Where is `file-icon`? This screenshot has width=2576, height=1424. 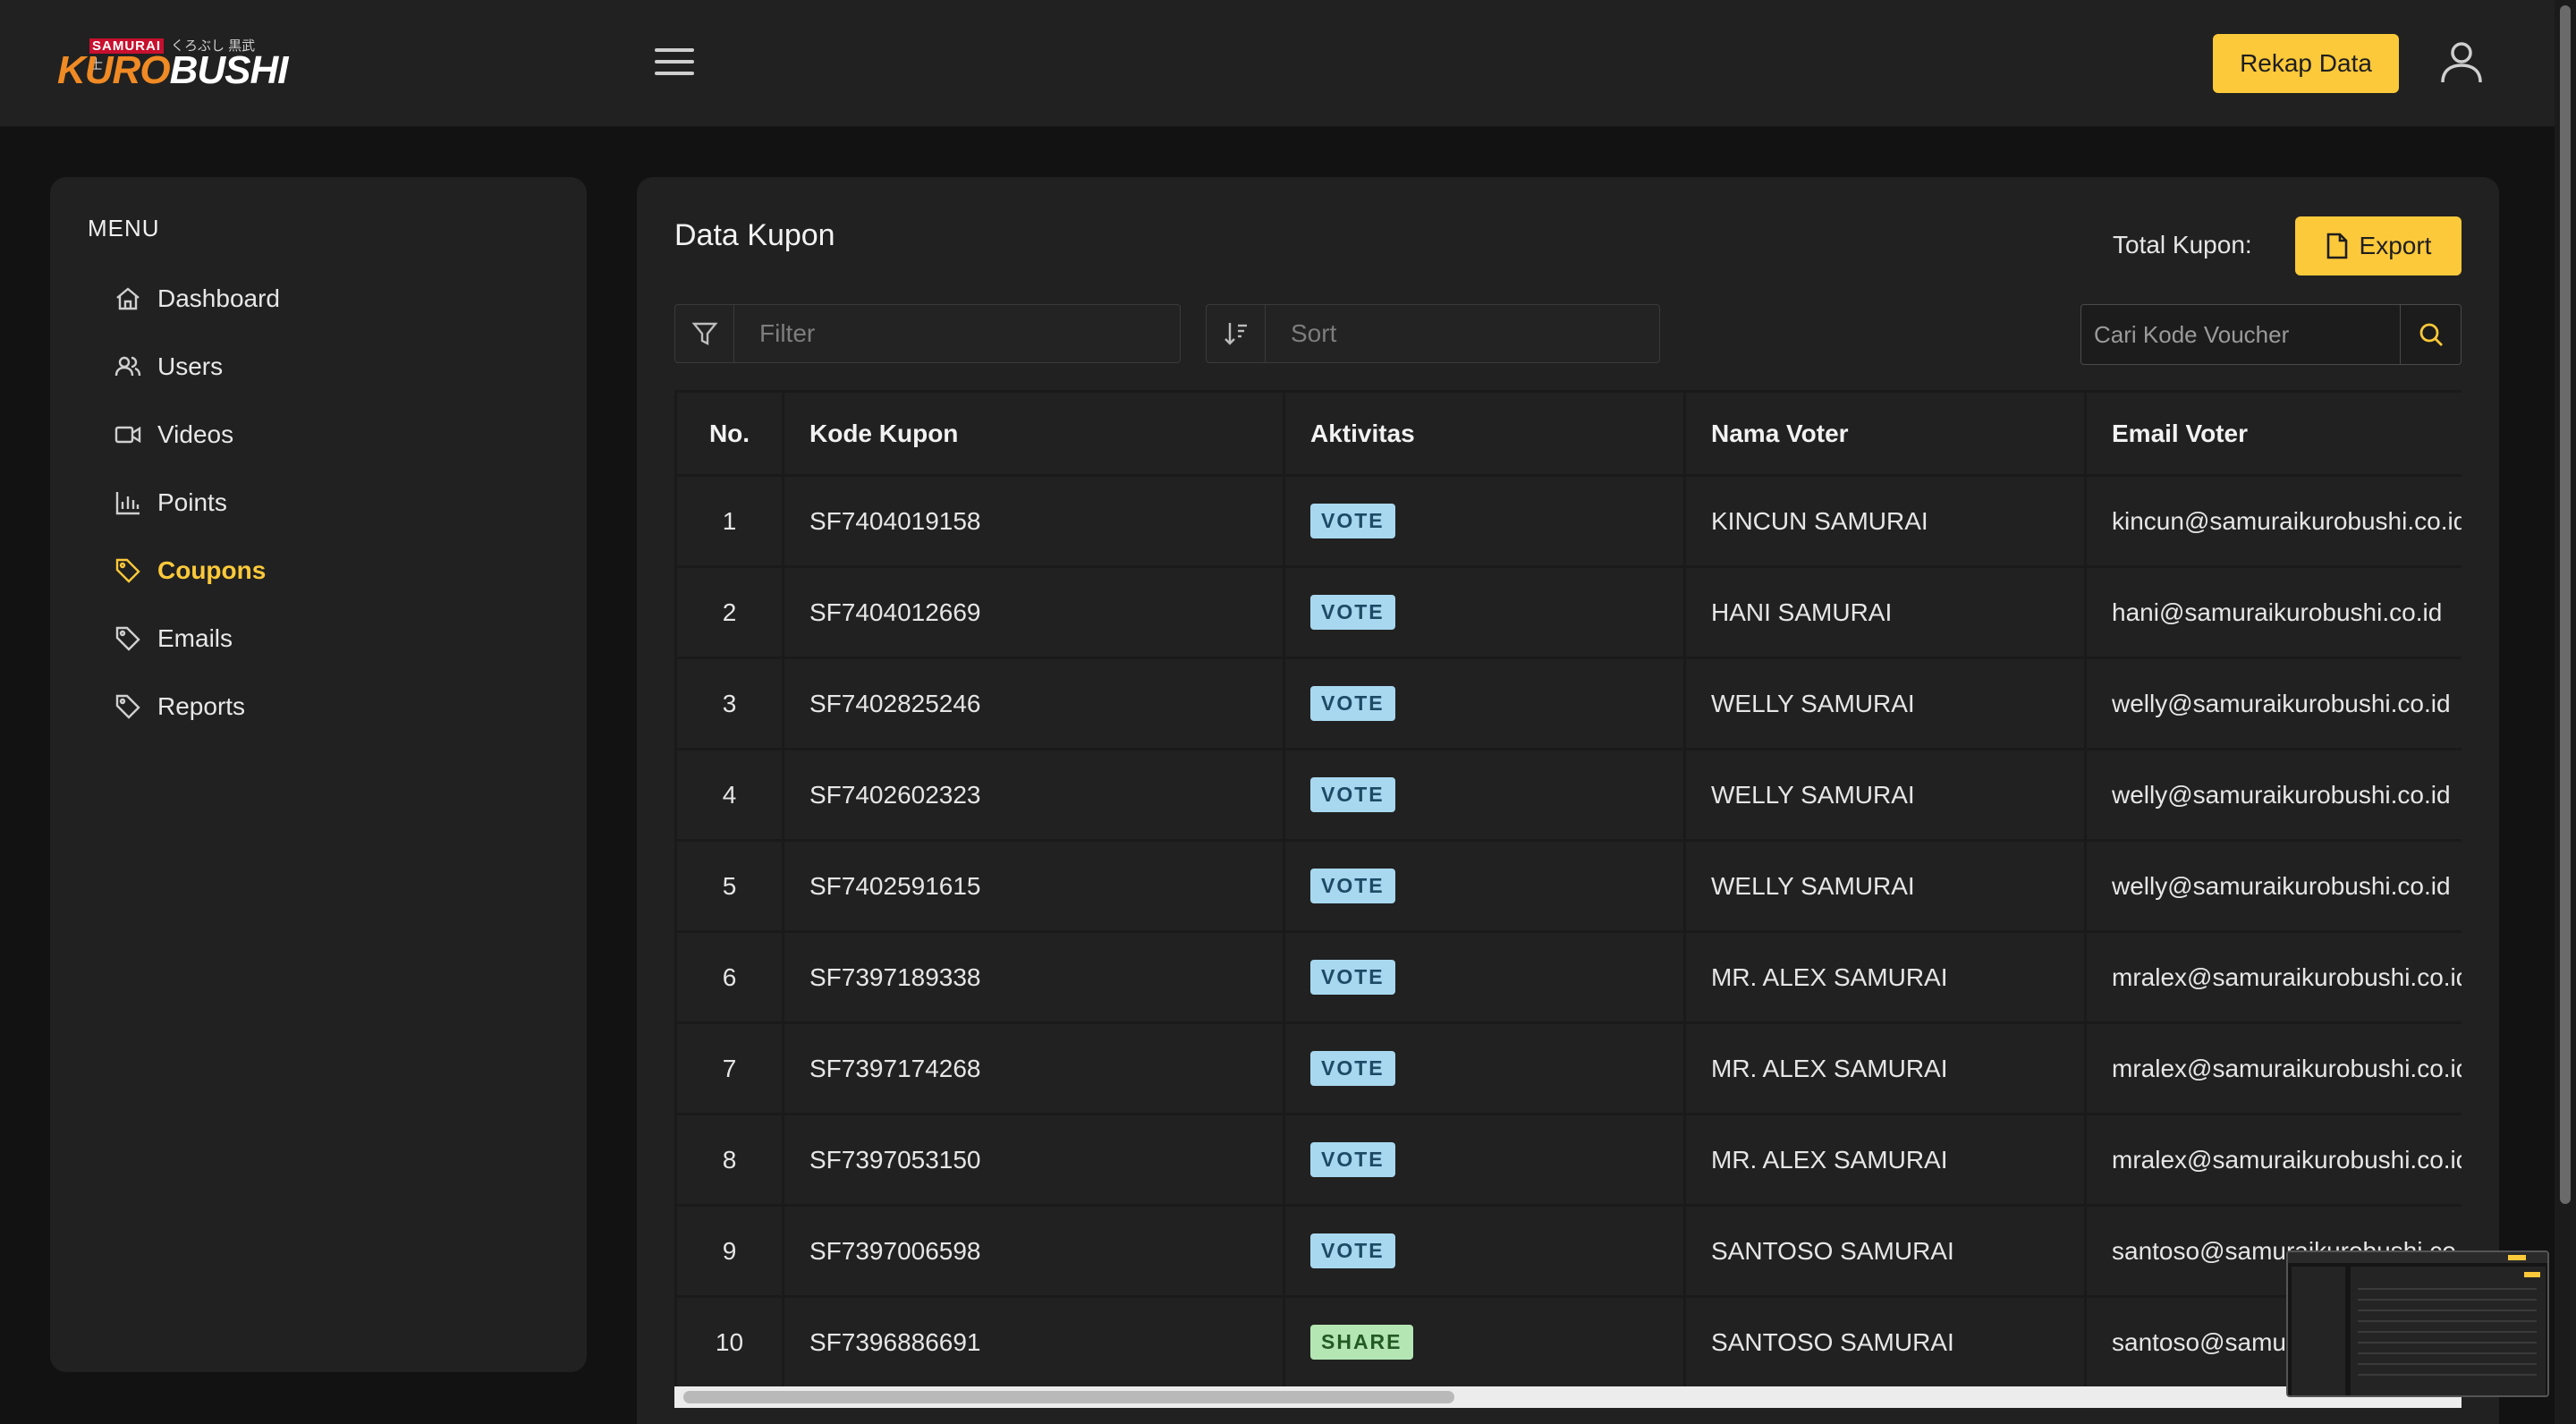
file-icon is located at coordinates (2336, 246).